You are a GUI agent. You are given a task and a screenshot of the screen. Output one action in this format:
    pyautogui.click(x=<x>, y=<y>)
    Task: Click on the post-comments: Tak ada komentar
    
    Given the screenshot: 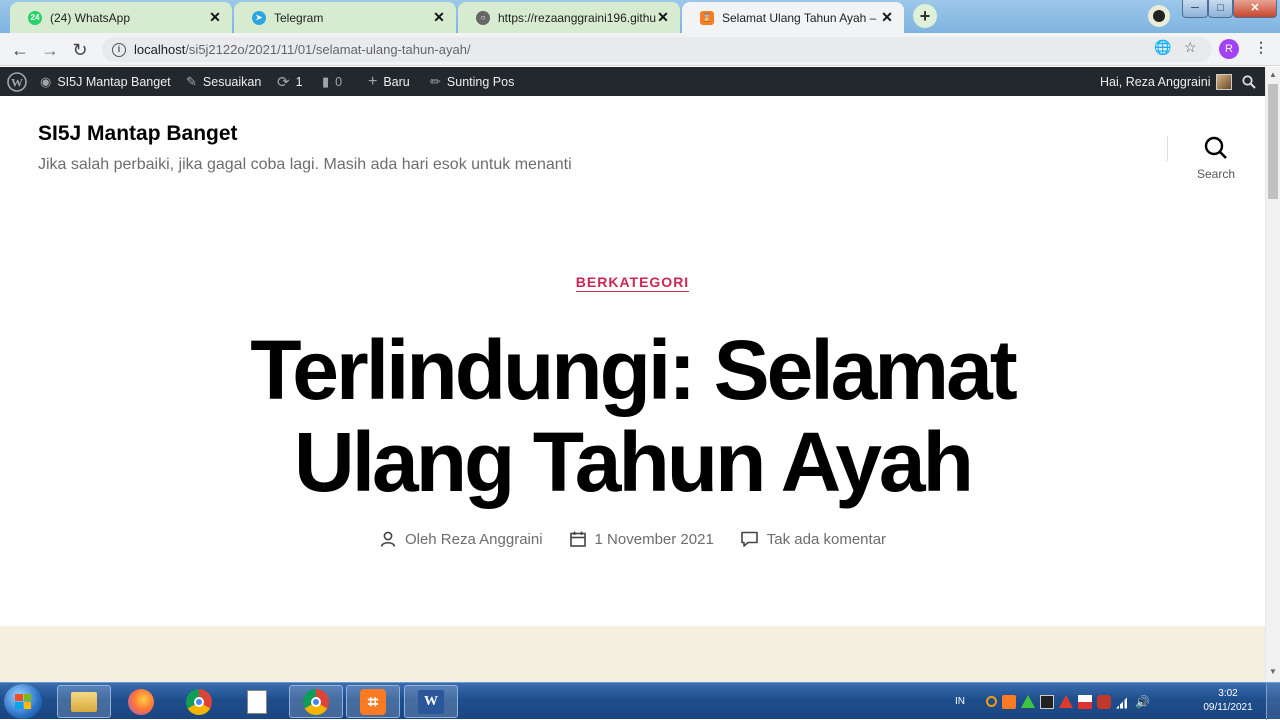 What is the action you would take?
    pyautogui.click(x=813, y=539)
    